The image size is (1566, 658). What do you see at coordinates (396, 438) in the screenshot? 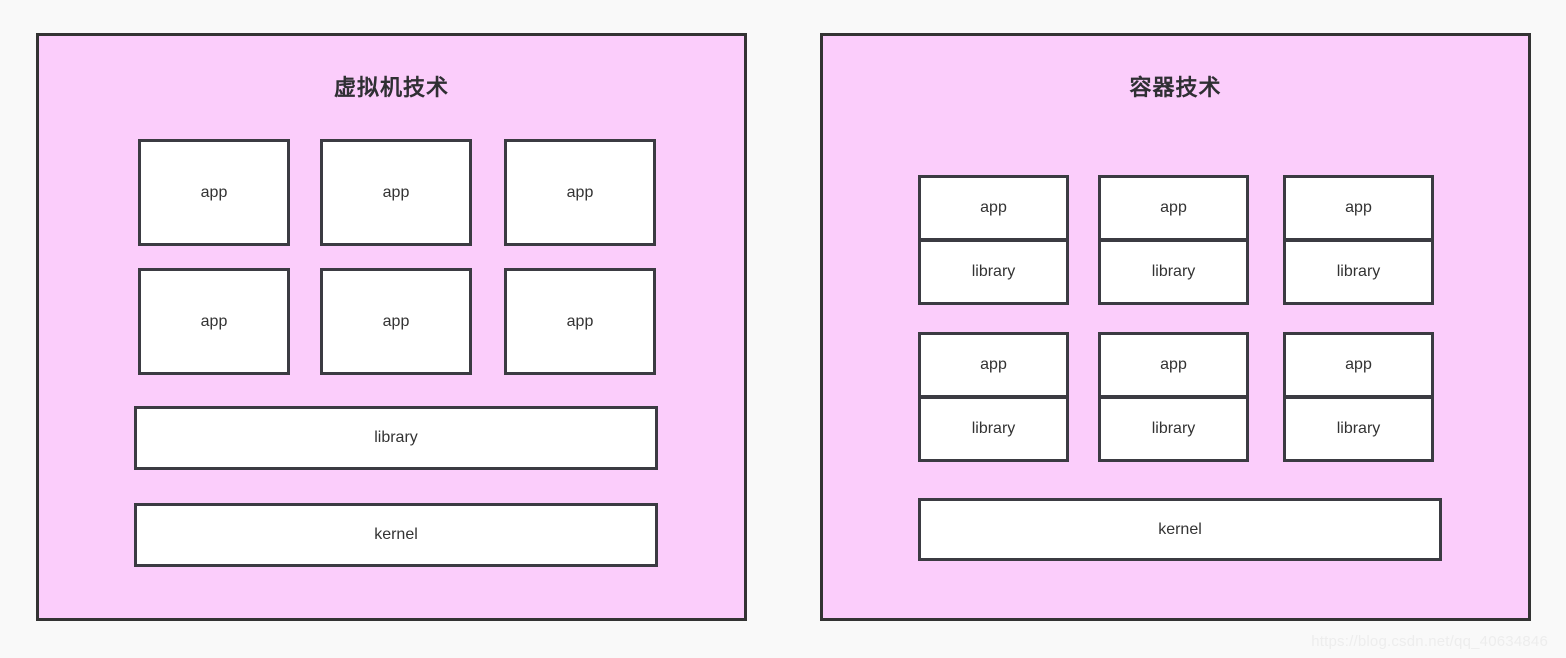
I see `vm-library-box: library` at bounding box center [396, 438].